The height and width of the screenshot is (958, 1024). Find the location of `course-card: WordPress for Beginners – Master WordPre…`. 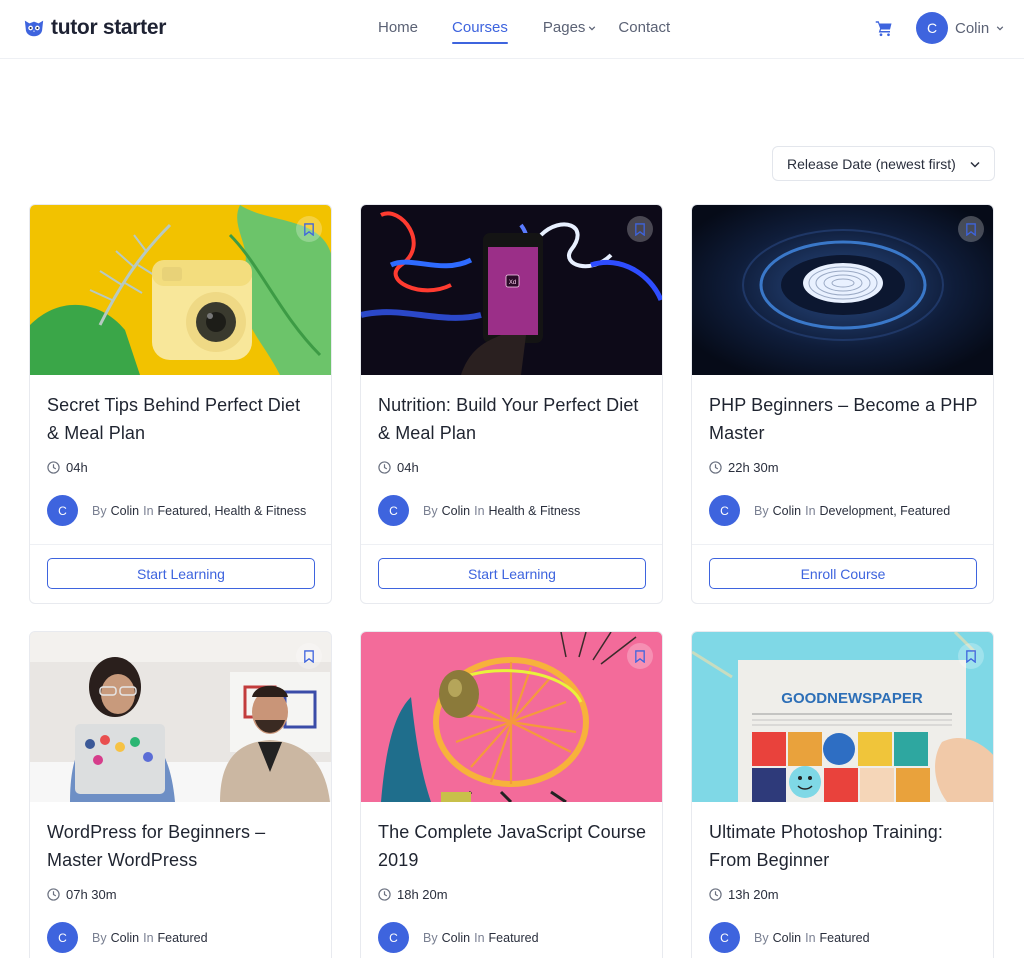

course-card: WordPress for Beginners – Master WordPre… is located at coordinates (180, 794).